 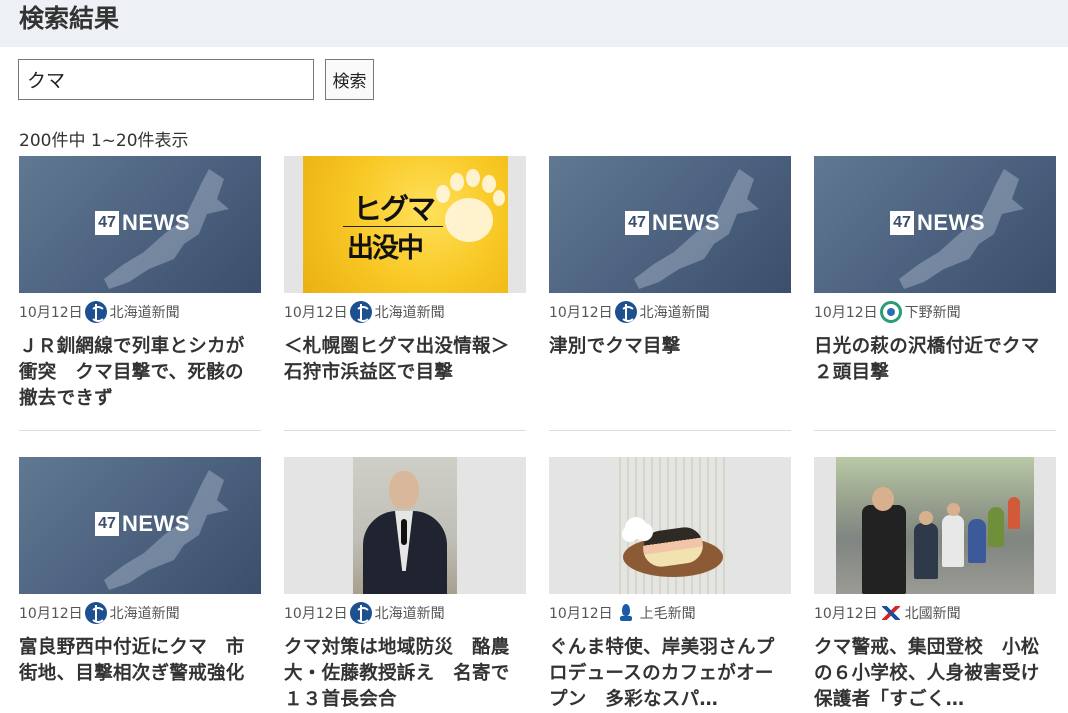 I want to click on article-title: 津別でクマ目撃, so click(x=670, y=373).